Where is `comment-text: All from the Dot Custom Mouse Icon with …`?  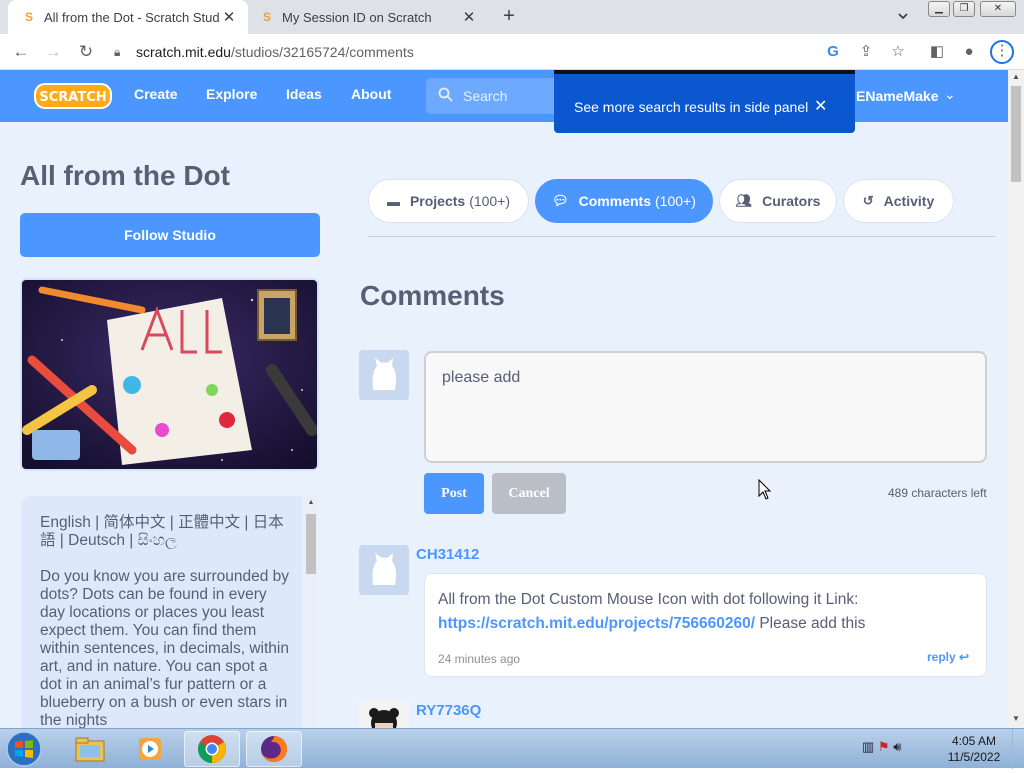
comment-text: All from the Dot Custom Mouse Icon with … is located at coordinates (703, 612).